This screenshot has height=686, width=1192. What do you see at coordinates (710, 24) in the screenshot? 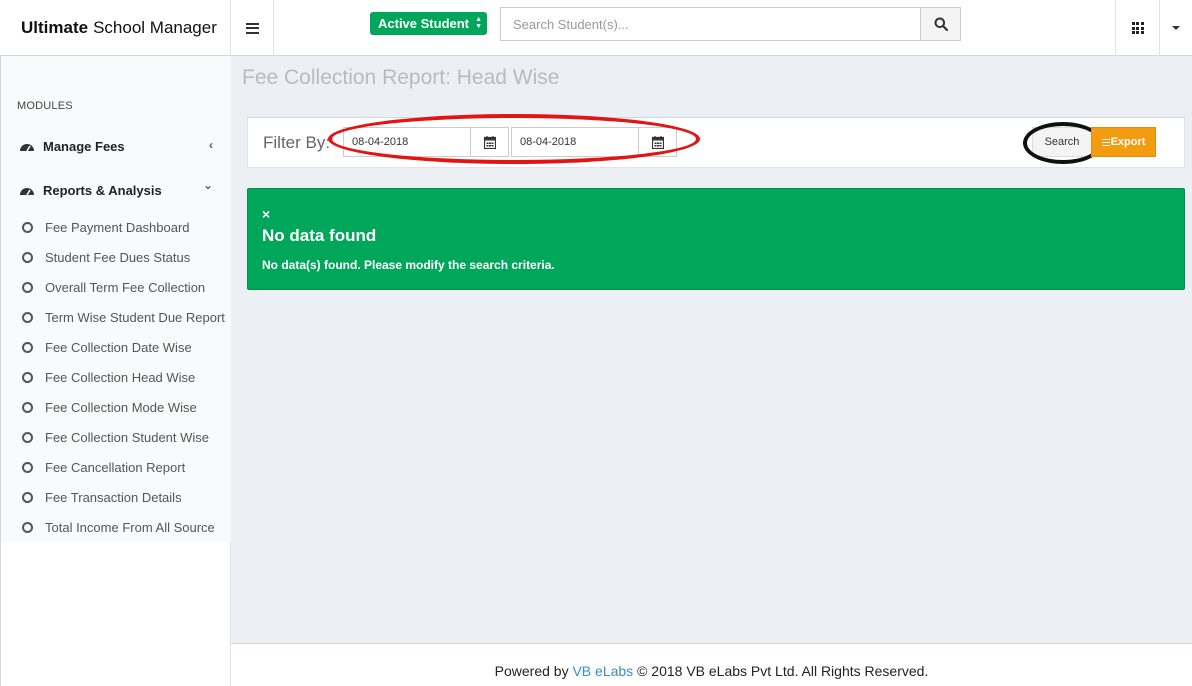
I see `student-search-input` at bounding box center [710, 24].